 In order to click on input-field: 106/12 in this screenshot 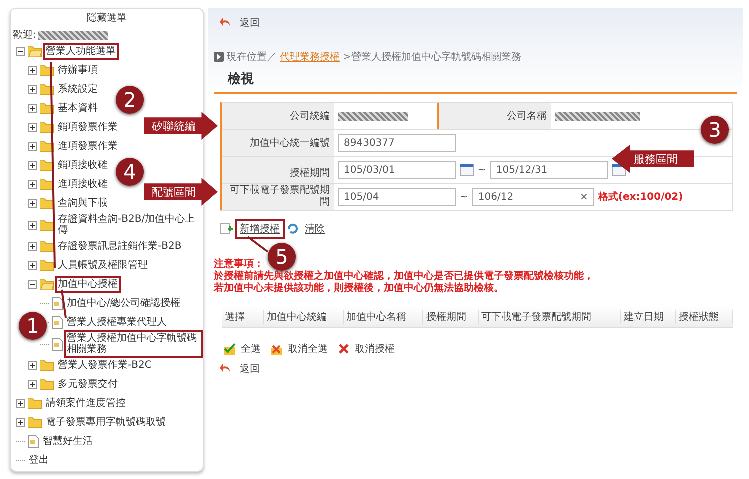, I will do `click(496, 197)`.